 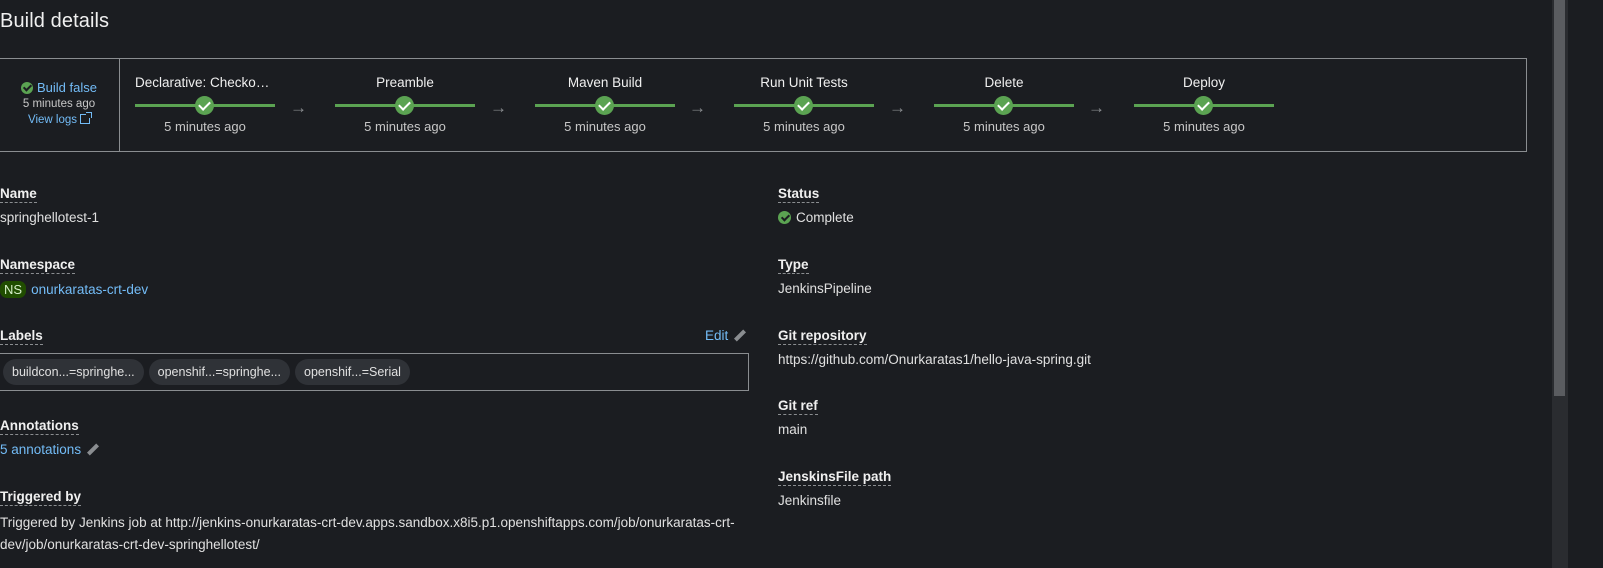 I want to click on pipeline-stage-checkout: Declarative: Checkout ... 5 minutes ago, so click(x=205, y=105).